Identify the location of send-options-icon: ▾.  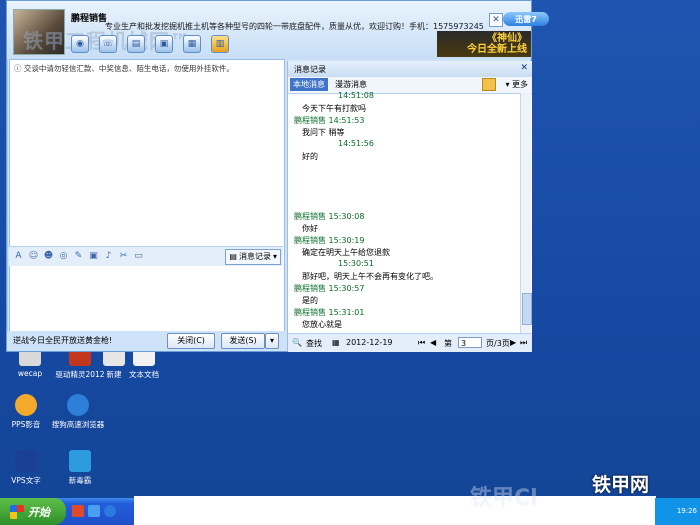
(272, 341).